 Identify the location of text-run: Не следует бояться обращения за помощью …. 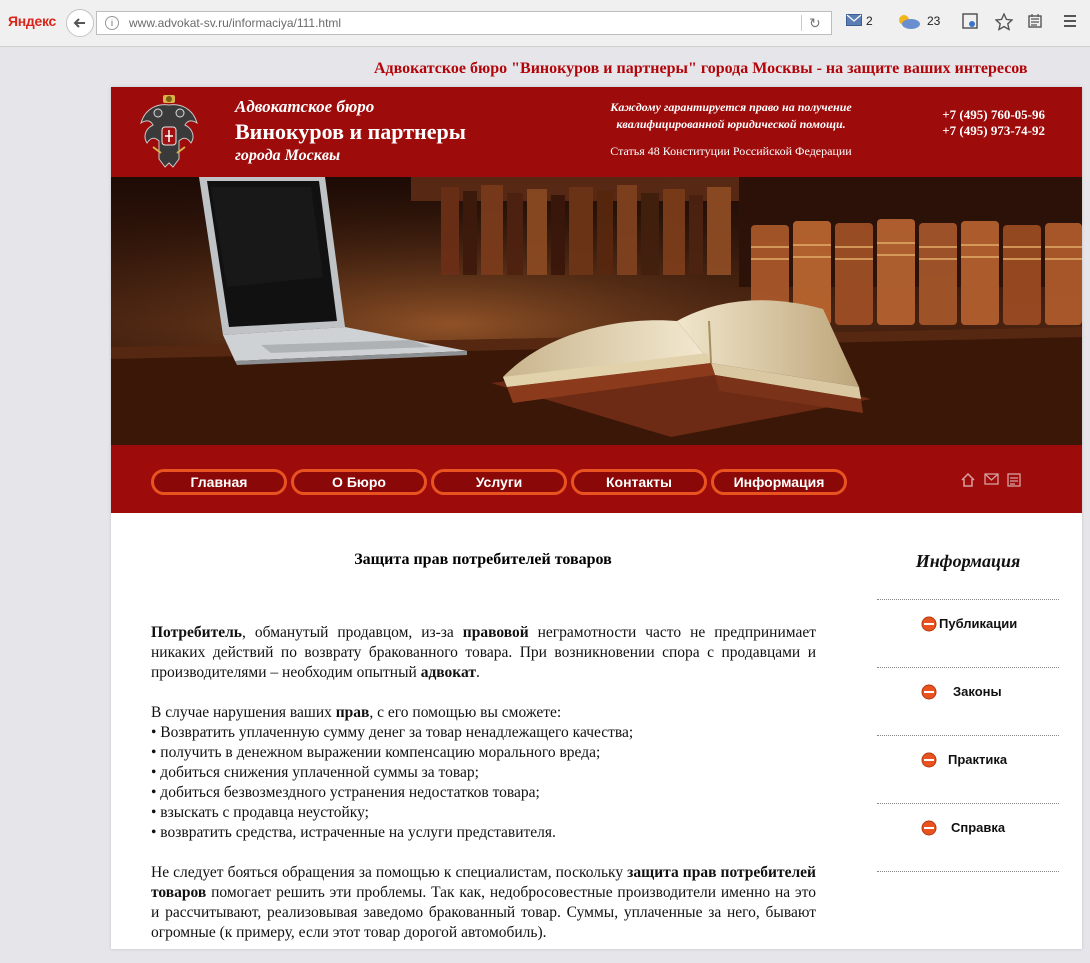
(389, 872).